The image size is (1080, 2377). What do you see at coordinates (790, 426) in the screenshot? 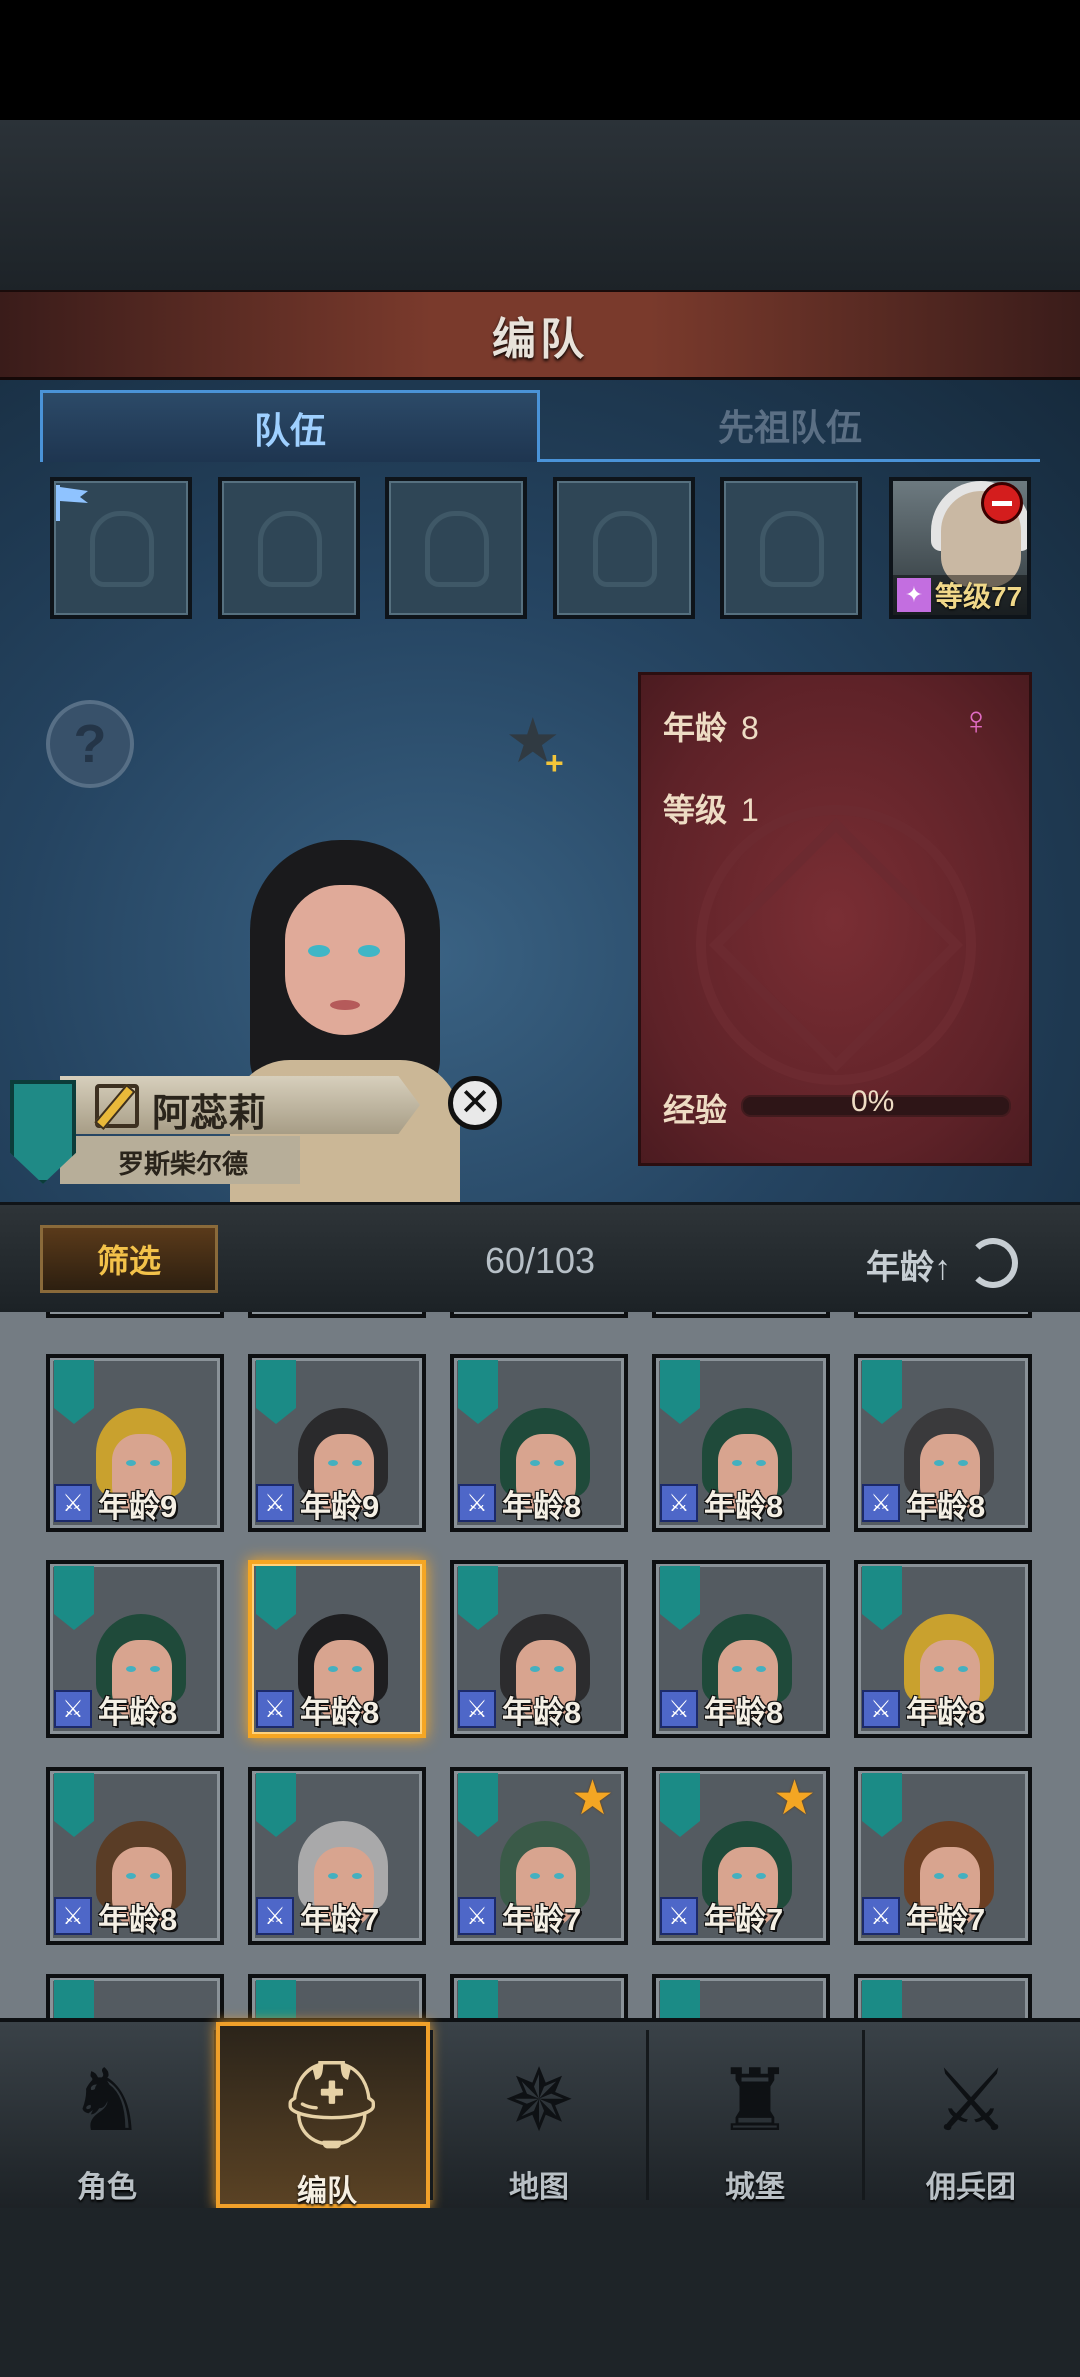
I see `tab-ancestor-team: 先祖队伍` at bounding box center [790, 426].